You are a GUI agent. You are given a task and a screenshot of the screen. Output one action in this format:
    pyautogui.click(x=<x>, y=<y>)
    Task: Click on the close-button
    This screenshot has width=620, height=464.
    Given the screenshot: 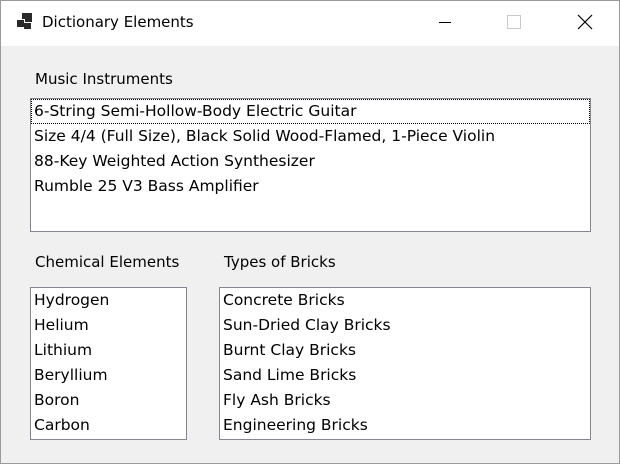 What is the action you would take?
    pyautogui.click(x=585, y=23)
    